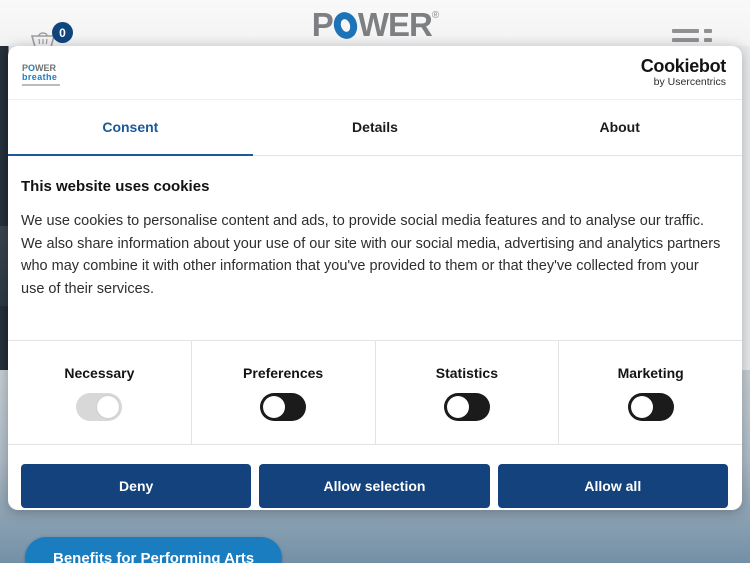 This screenshot has height=563, width=750. What do you see at coordinates (612, 486) in the screenshot?
I see `allow-all-button: Allow all` at bounding box center [612, 486].